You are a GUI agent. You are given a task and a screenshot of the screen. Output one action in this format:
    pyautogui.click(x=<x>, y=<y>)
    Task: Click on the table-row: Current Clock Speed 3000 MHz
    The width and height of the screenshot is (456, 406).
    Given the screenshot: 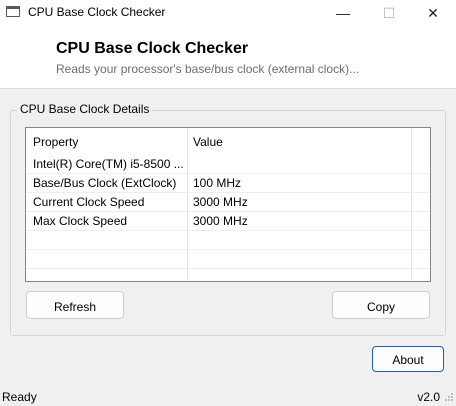 What is the action you would take?
    pyautogui.click(x=228, y=202)
    